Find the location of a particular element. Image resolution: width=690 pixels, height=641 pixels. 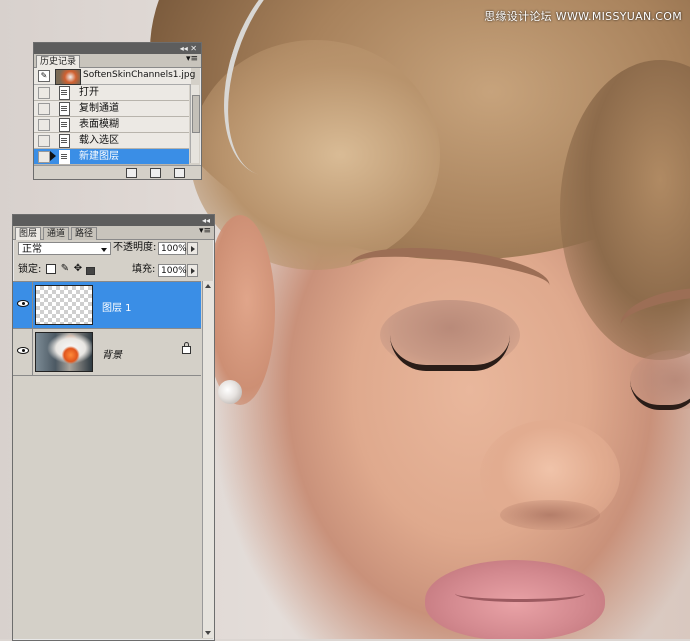

lock-row: 锁定: ✎ ✥ 填充: 100% is located at coordinates (114, 271).